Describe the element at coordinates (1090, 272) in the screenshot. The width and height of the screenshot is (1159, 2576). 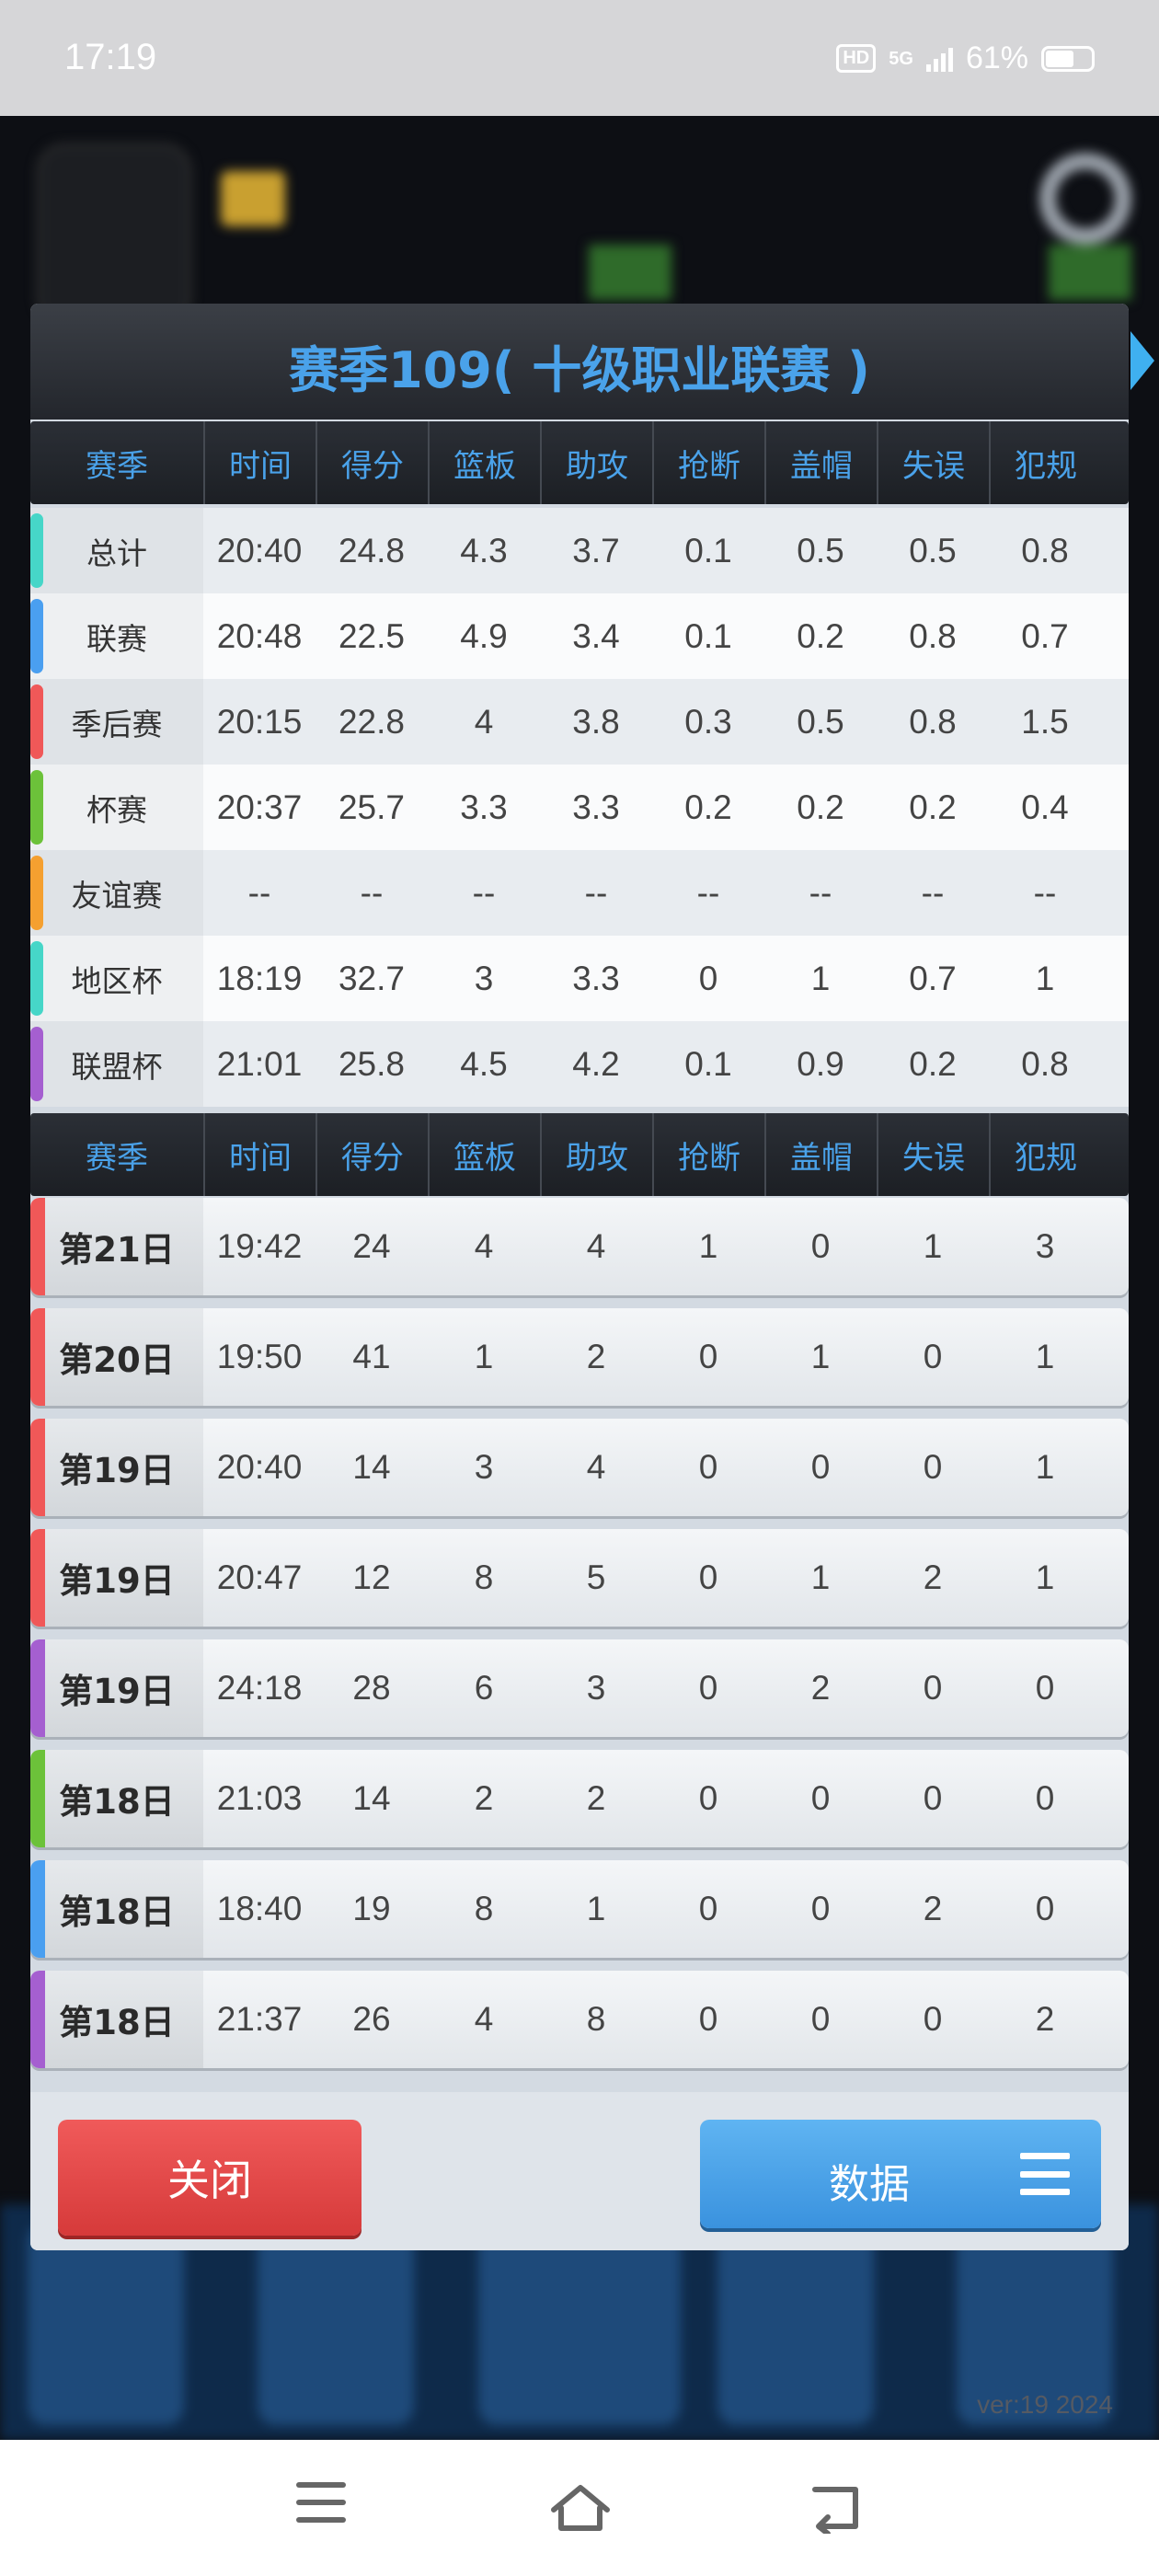
I see `bg-badge` at that location.